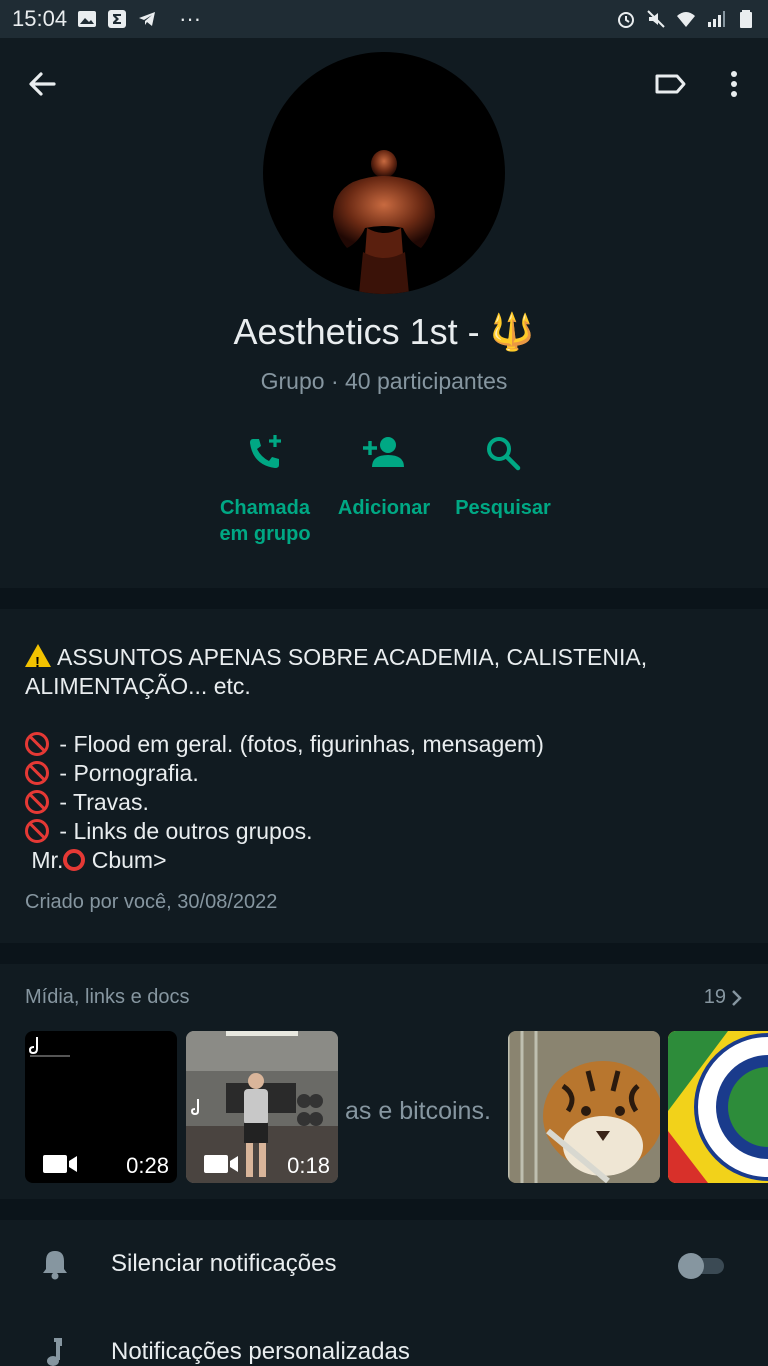 The width and height of the screenshot is (768, 1366). I want to click on signature-post: Cbum>, so click(126, 860).